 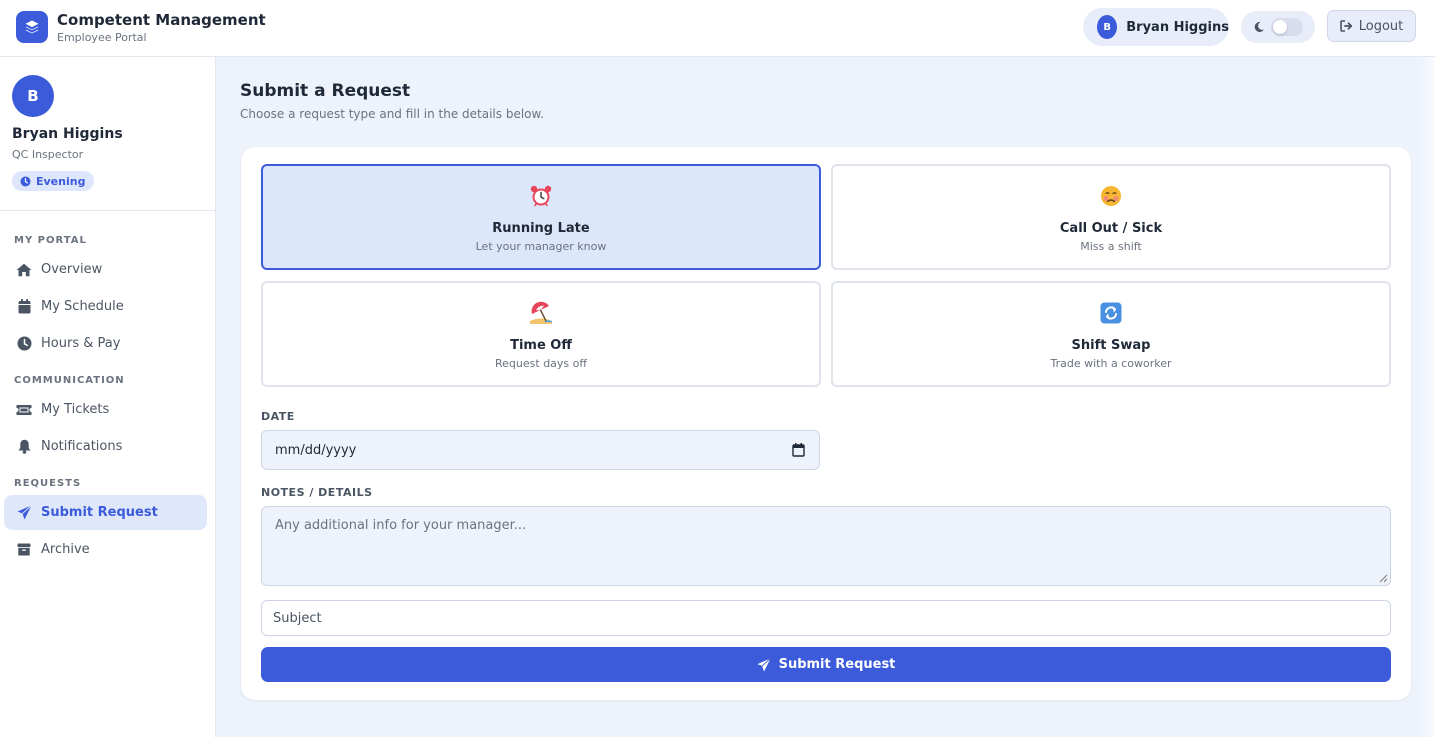 What do you see at coordinates (99, 512) in the screenshot?
I see `sidebar-item-label: Submit Request` at bounding box center [99, 512].